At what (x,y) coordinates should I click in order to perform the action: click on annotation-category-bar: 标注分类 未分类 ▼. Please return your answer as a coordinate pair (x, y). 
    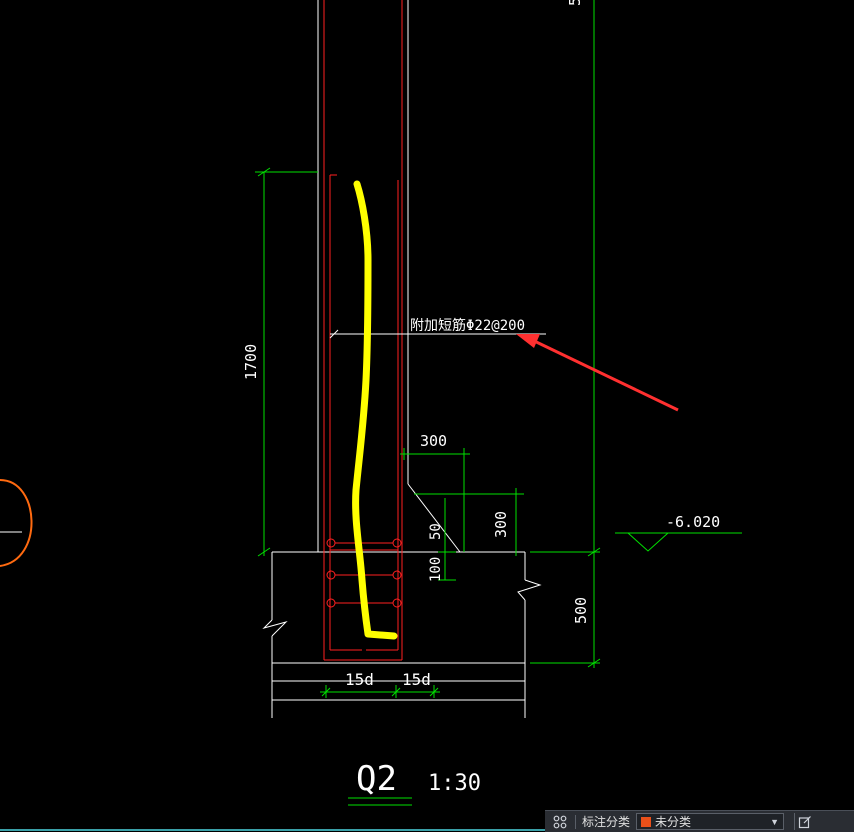
    Looking at the image, I should click on (699, 821).